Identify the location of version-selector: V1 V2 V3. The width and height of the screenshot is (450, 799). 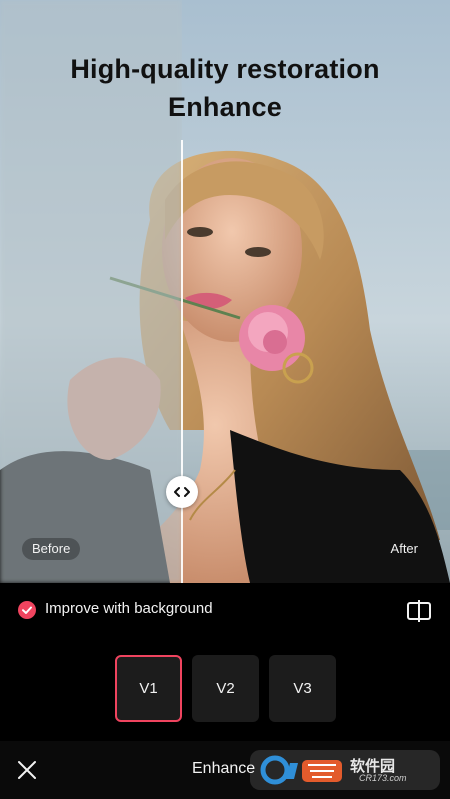
(225, 689).